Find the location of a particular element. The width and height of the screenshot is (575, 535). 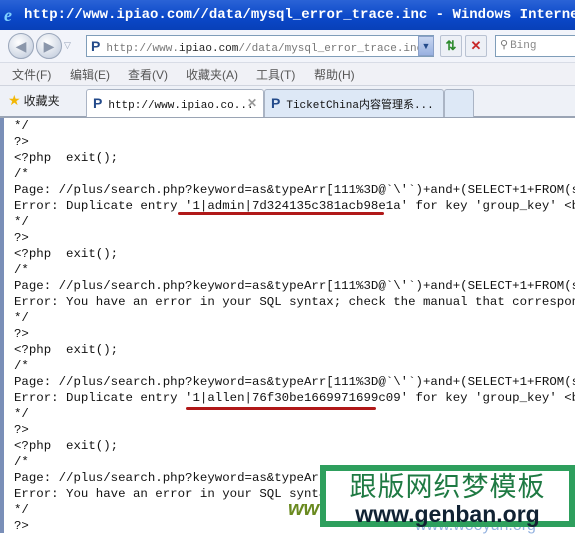

refresh-icon: ⇅ is located at coordinates (451, 45).